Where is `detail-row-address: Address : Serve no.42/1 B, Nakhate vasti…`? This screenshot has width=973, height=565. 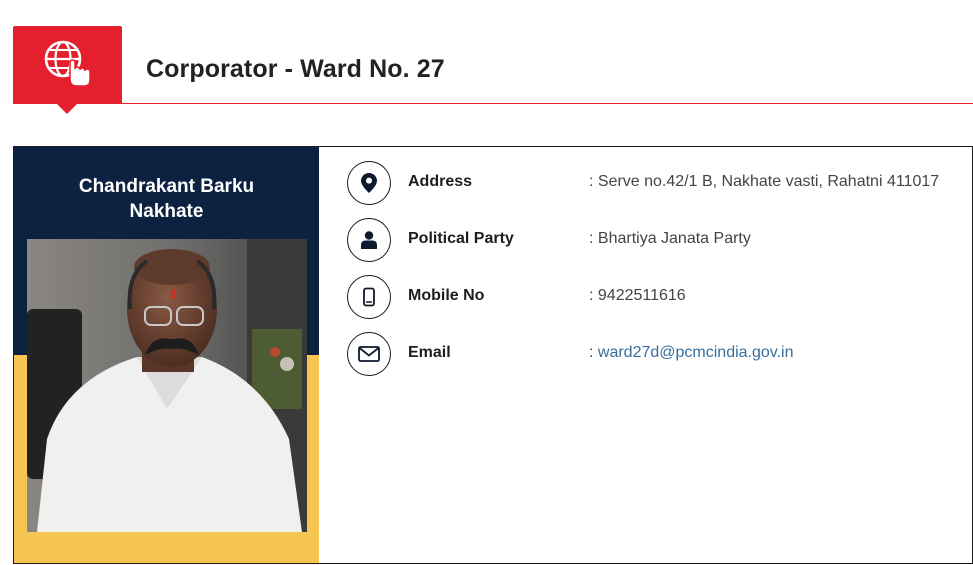
detail-row-address: Address : Serve no.42/1 B, Nakhate vasti… is located at coordinates (657, 183).